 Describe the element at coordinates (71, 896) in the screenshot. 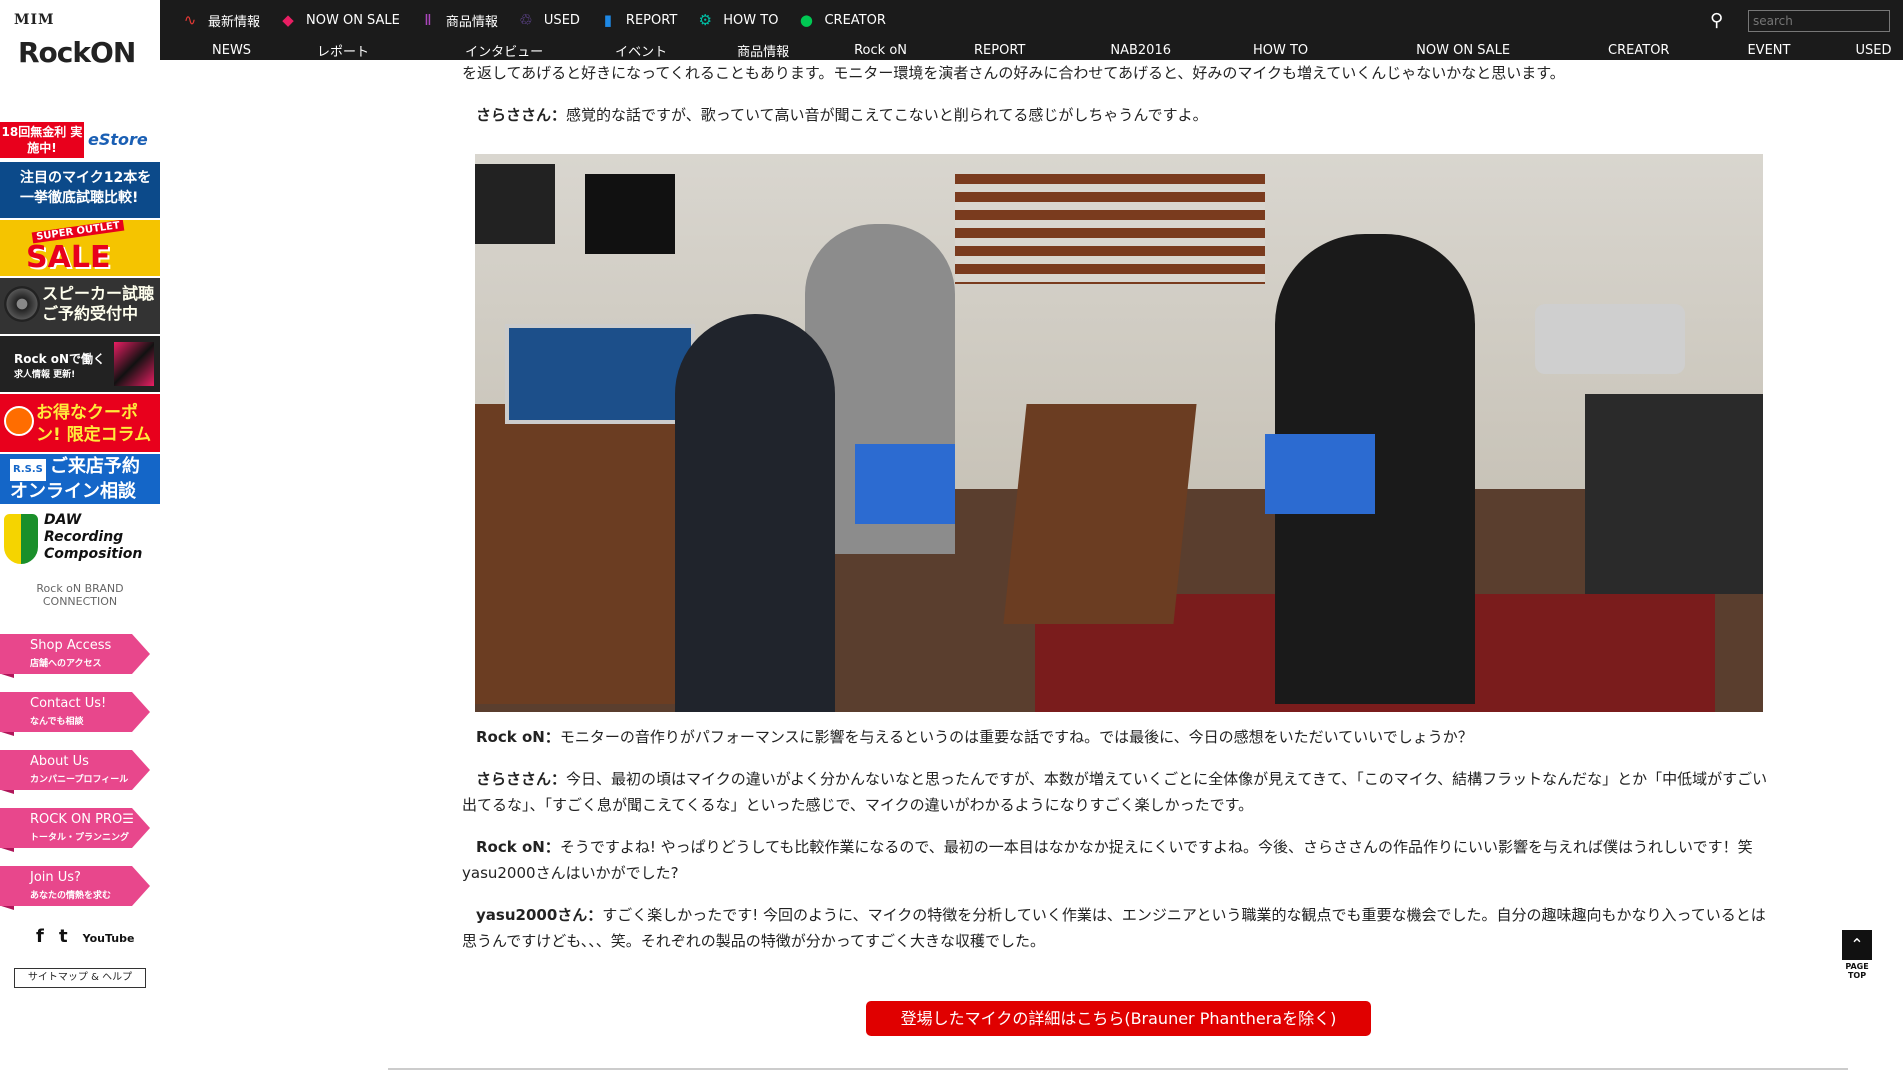

I see `join-us-sub: あなたの情熱を求む` at that location.